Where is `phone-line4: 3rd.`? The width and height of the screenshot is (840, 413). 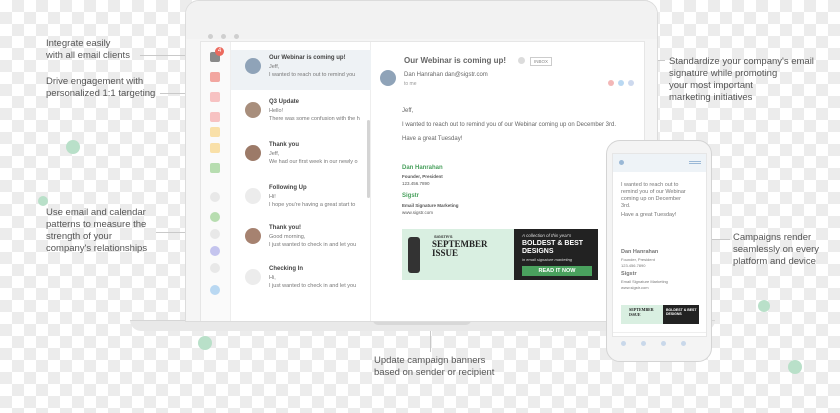 phone-line4: 3rd. is located at coordinates (626, 206).